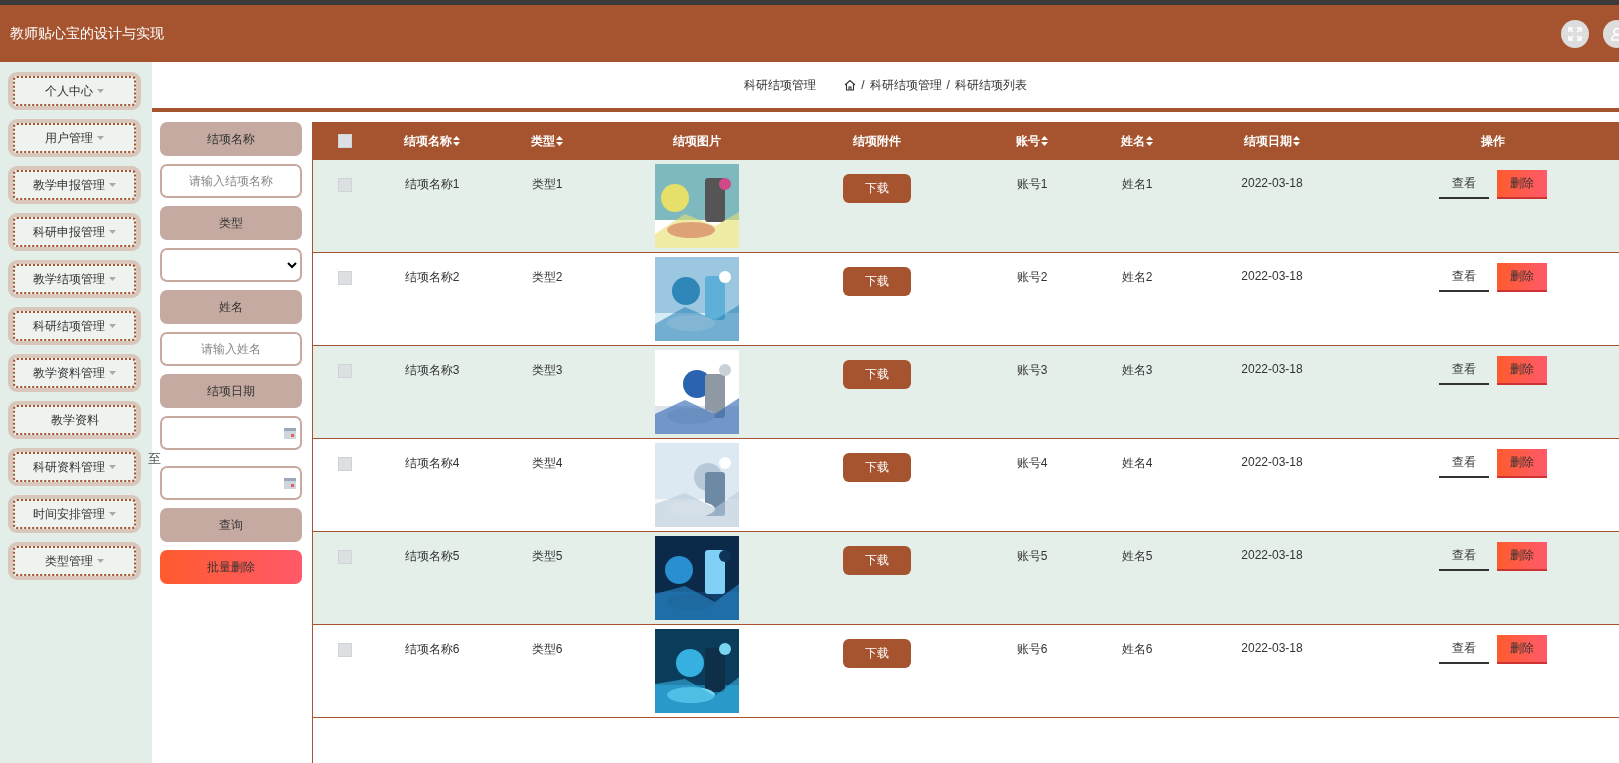 This screenshot has width=1619, height=763. Describe the element at coordinates (74, 420) in the screenshot. I see `sidebar-item: 教学资料` at that location.